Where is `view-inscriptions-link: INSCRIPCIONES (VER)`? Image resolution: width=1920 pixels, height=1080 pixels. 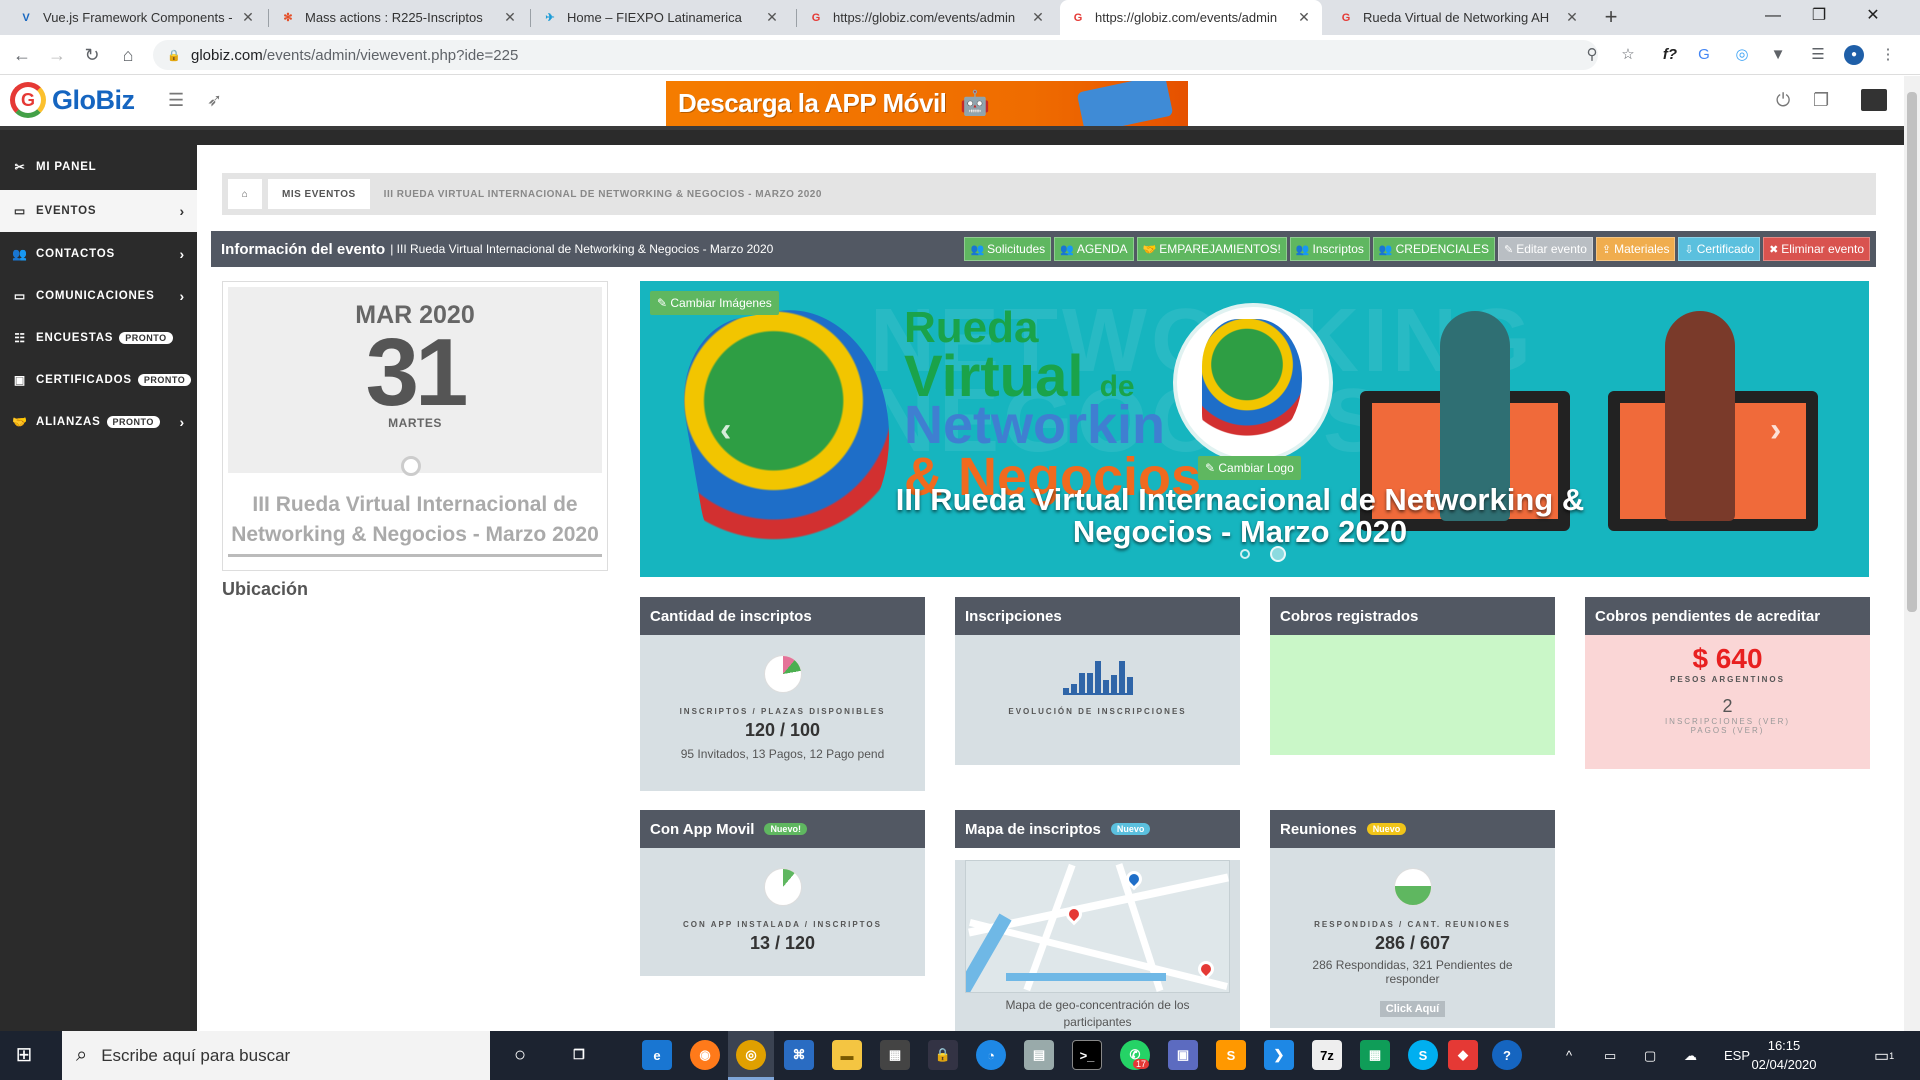 view-inscriptions-link: INSCRIPCIONES (VER) is located at coordinates (1727, 721).